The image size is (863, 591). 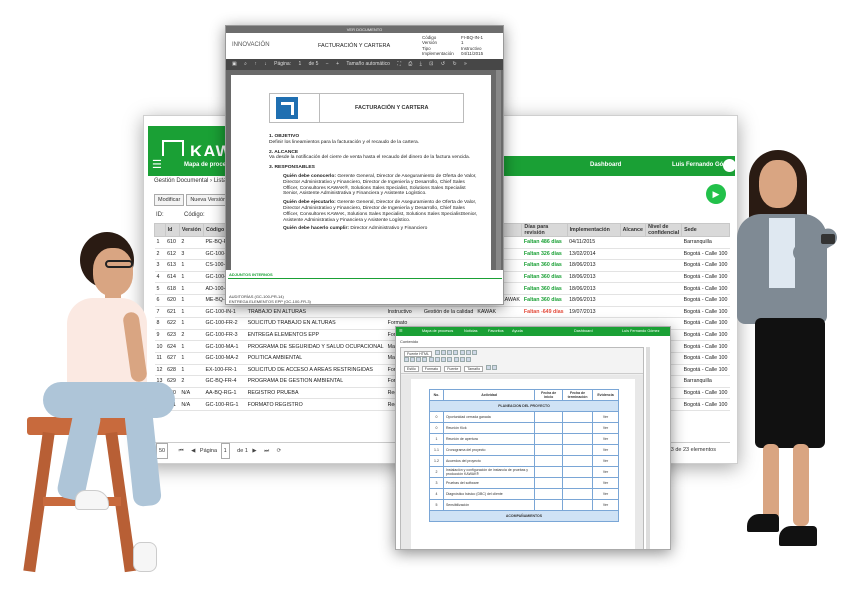 What do you see at coordinates (454, 64) in the screenshot?
I see `rotate-cw-icon: ↻` at bounding box center [454, 64].